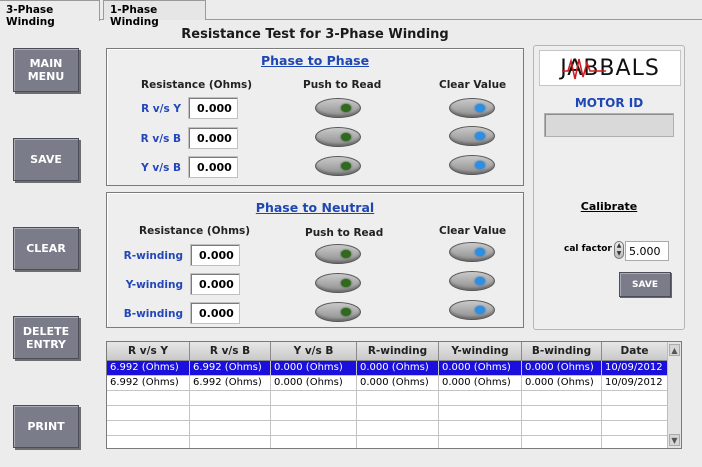 The height and width of the screenshot is (467, 702). What do you see at coordinates (160, 139) in the screenshot?
I see `row-label-r-vs-b: R v/s B` at bounding box center [160, 139].